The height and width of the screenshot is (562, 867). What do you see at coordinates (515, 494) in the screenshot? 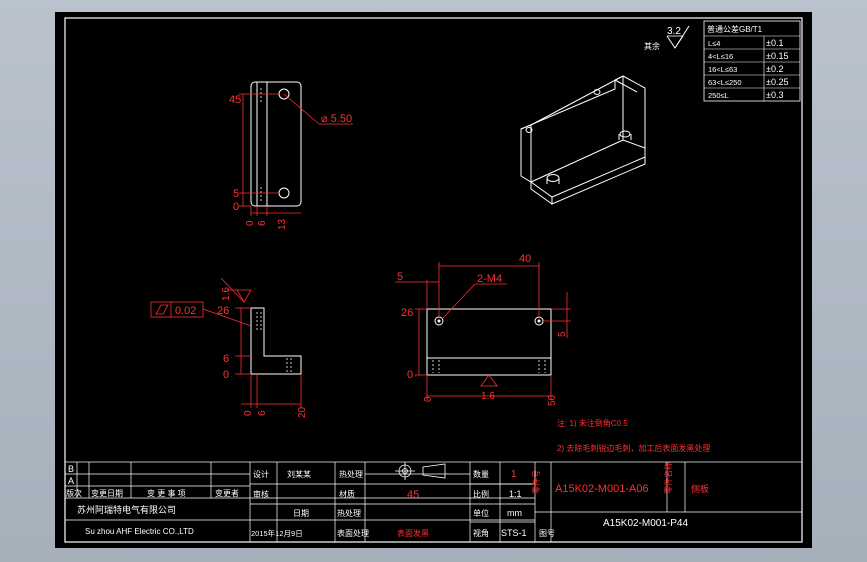
I see `scale-value: 1:1` at bounding box center [515, 494].